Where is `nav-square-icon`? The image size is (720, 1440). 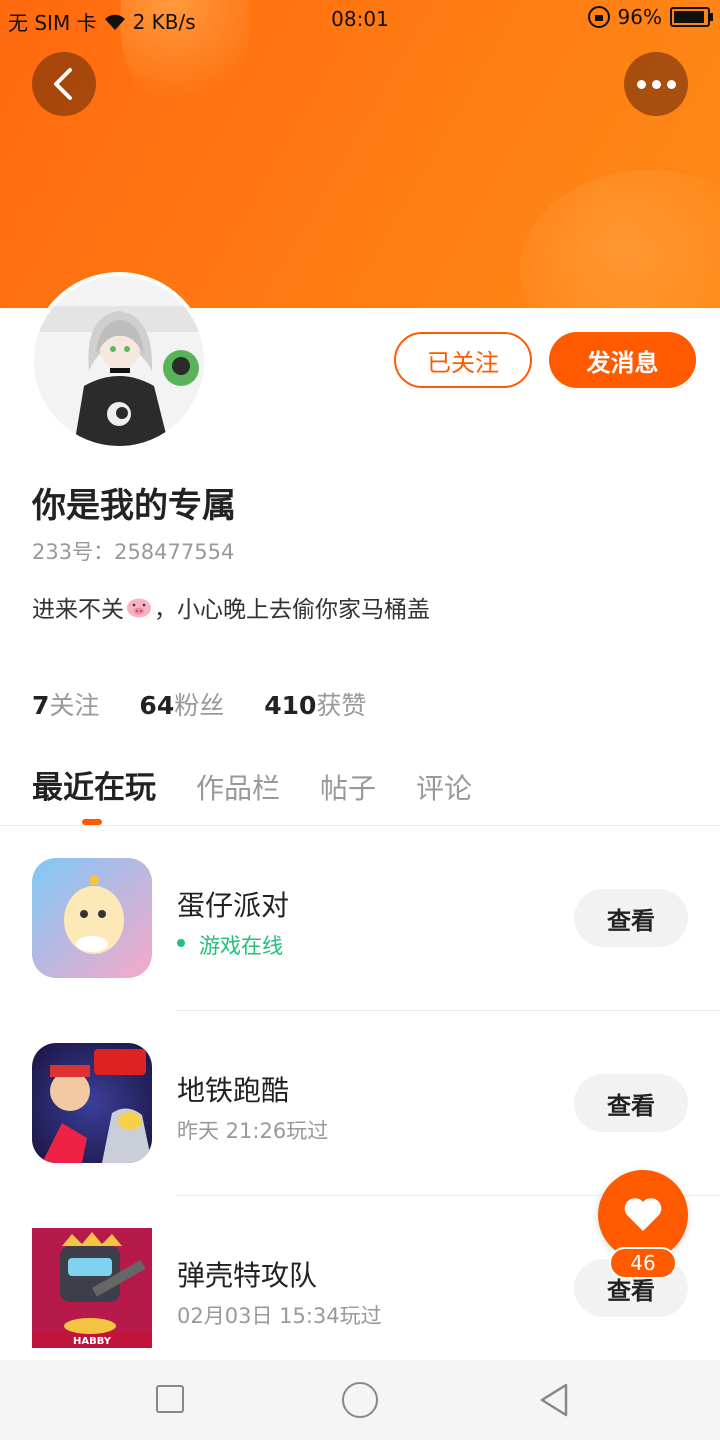
nav-square-icon is located at coordinates (170, 1399).